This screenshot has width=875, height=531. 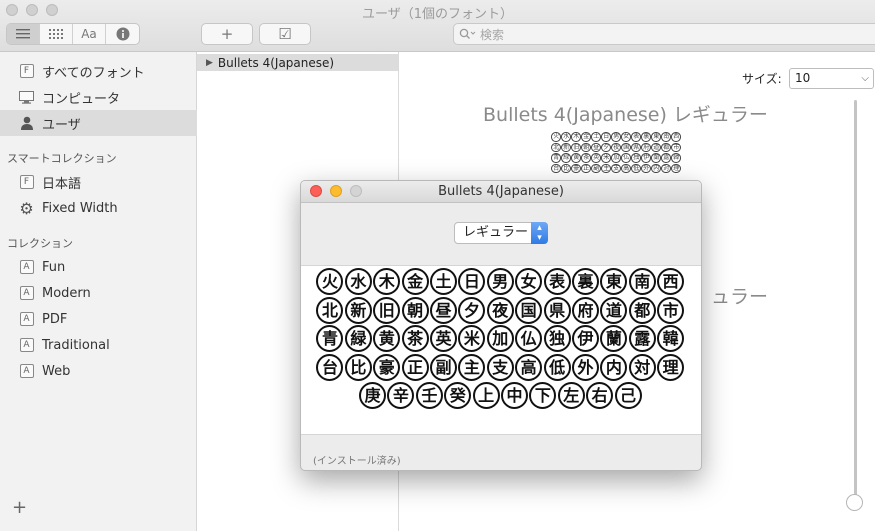 What do you see at coordinates (209, 63) in the screenshot?
I see `disclosure-triangle-icon: ▶` at bounding box center [209, 63].